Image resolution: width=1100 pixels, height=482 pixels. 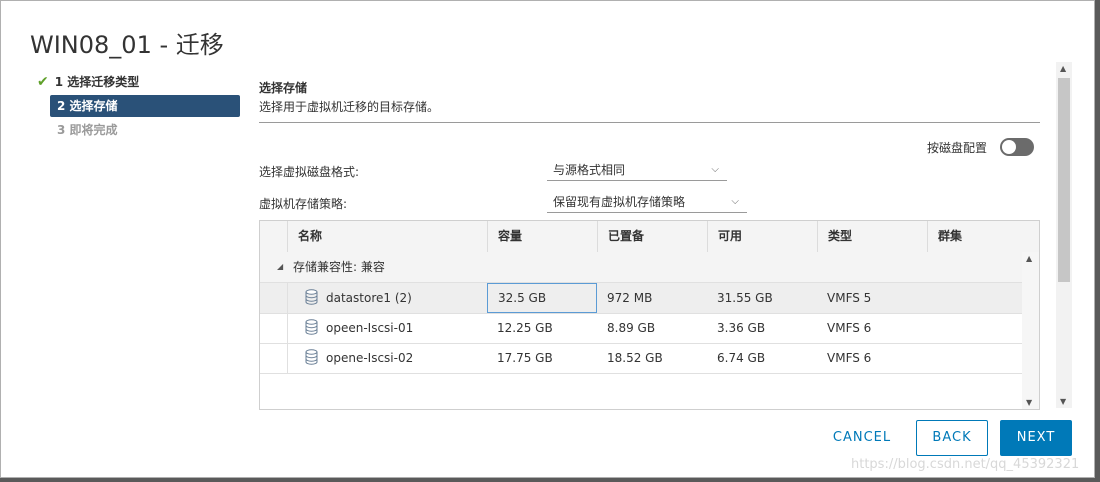 What do you see at coordinates (273, 236) in the screenshot?
I see `header-gutter` at bounding box center [273, 236].